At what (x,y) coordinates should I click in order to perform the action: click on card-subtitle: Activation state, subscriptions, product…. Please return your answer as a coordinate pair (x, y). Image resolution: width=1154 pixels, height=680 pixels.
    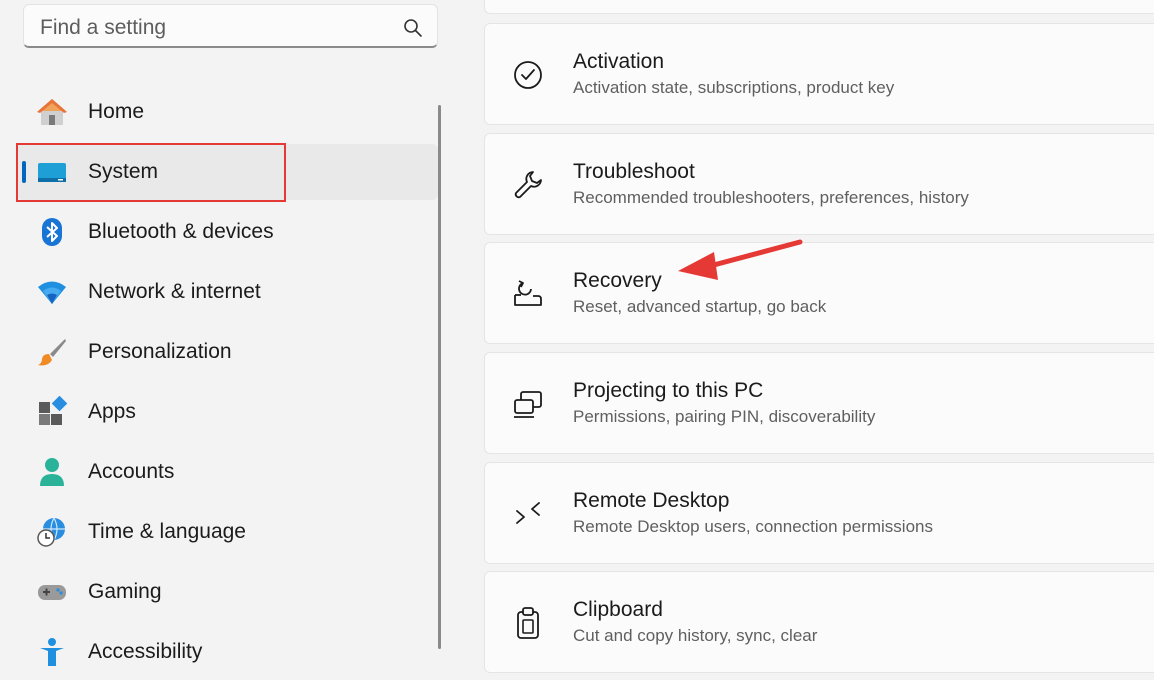
    Looking at the image, I should click on (734, 87).